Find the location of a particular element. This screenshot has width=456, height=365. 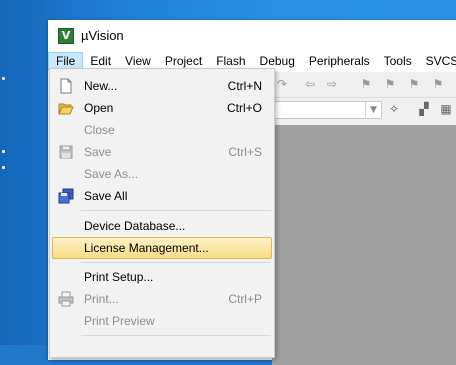

pack-installer-icon: ▦ is located at coordinates (446, 109).